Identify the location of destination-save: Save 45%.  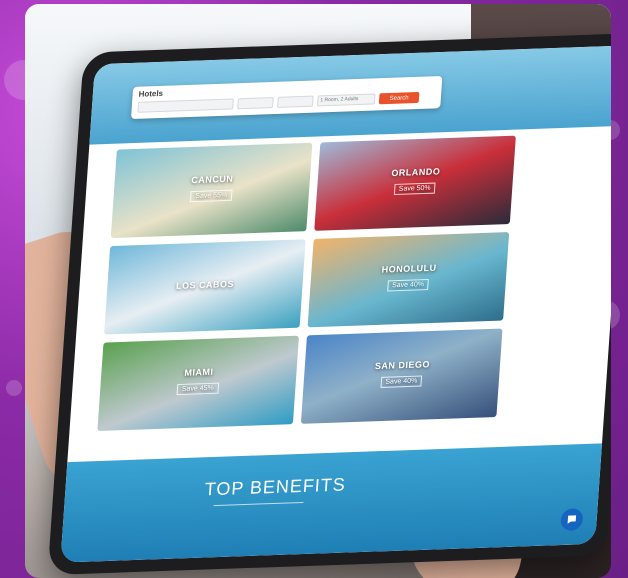
(198, 389).